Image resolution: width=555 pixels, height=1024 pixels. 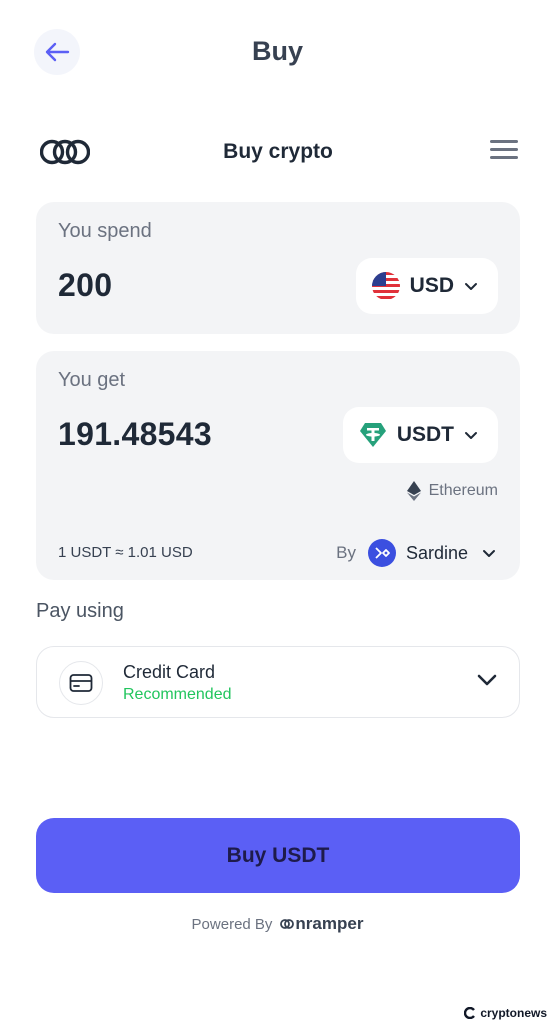 I want to click on watermark-text: cryptonews, so click(x=513, y=1013).